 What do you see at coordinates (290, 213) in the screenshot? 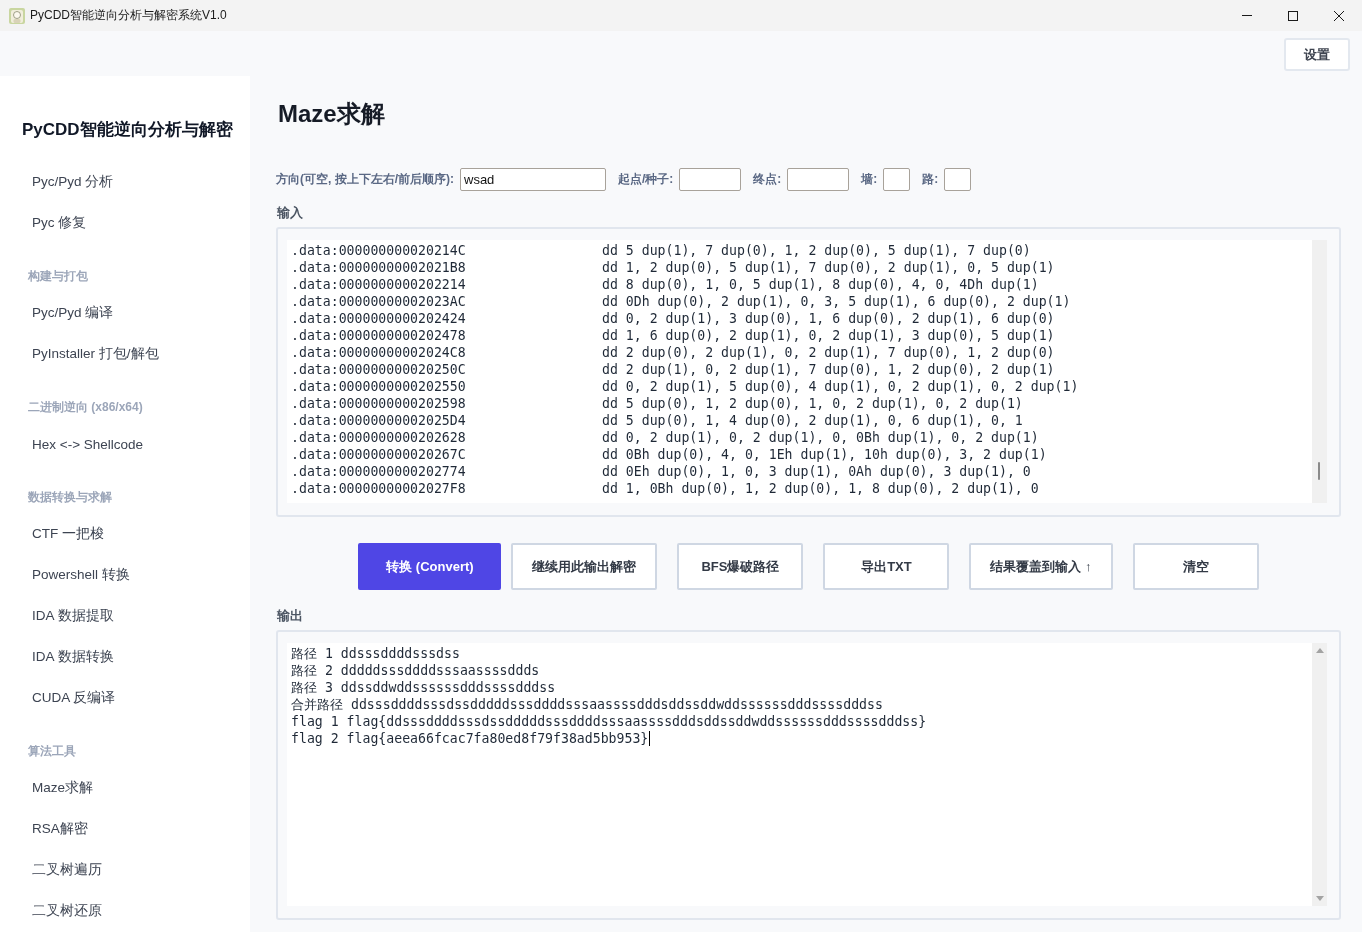
I see `input-label: 输入` at bounding box center [290, 213].